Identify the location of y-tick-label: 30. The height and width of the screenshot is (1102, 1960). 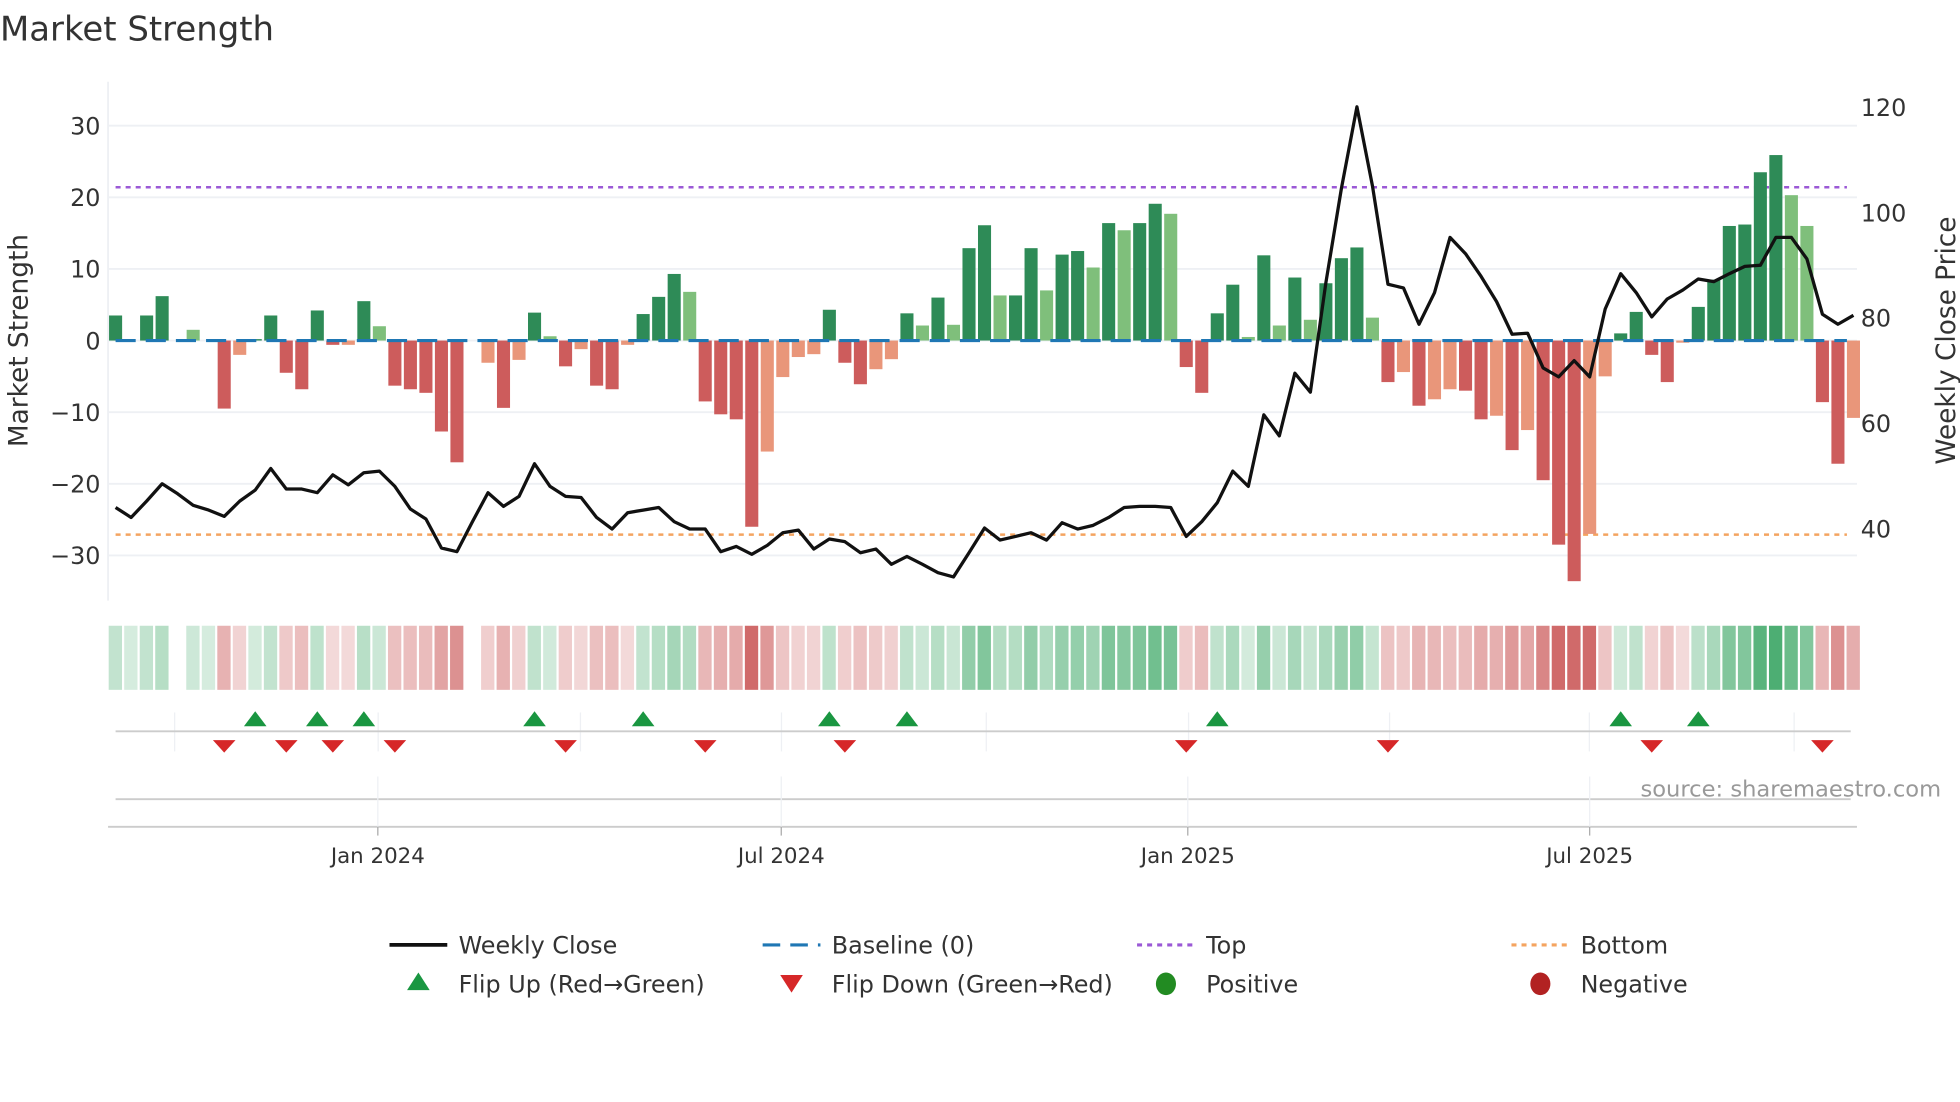
(85, 127).